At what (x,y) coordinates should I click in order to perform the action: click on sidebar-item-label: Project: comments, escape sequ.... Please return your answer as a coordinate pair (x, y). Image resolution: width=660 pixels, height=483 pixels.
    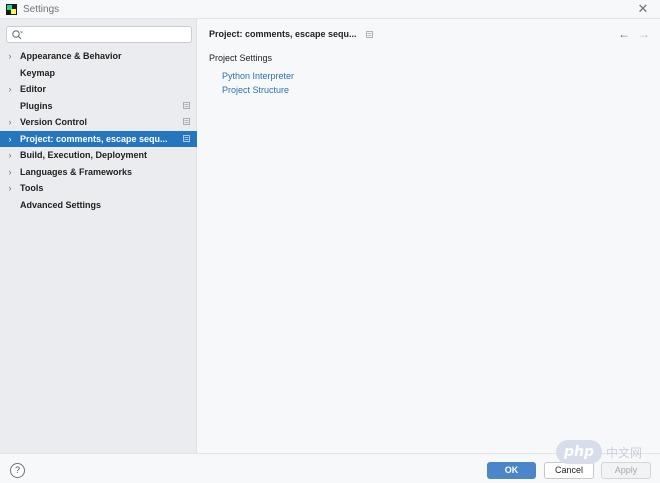
    Looking at the image, I should click on (94, 138).